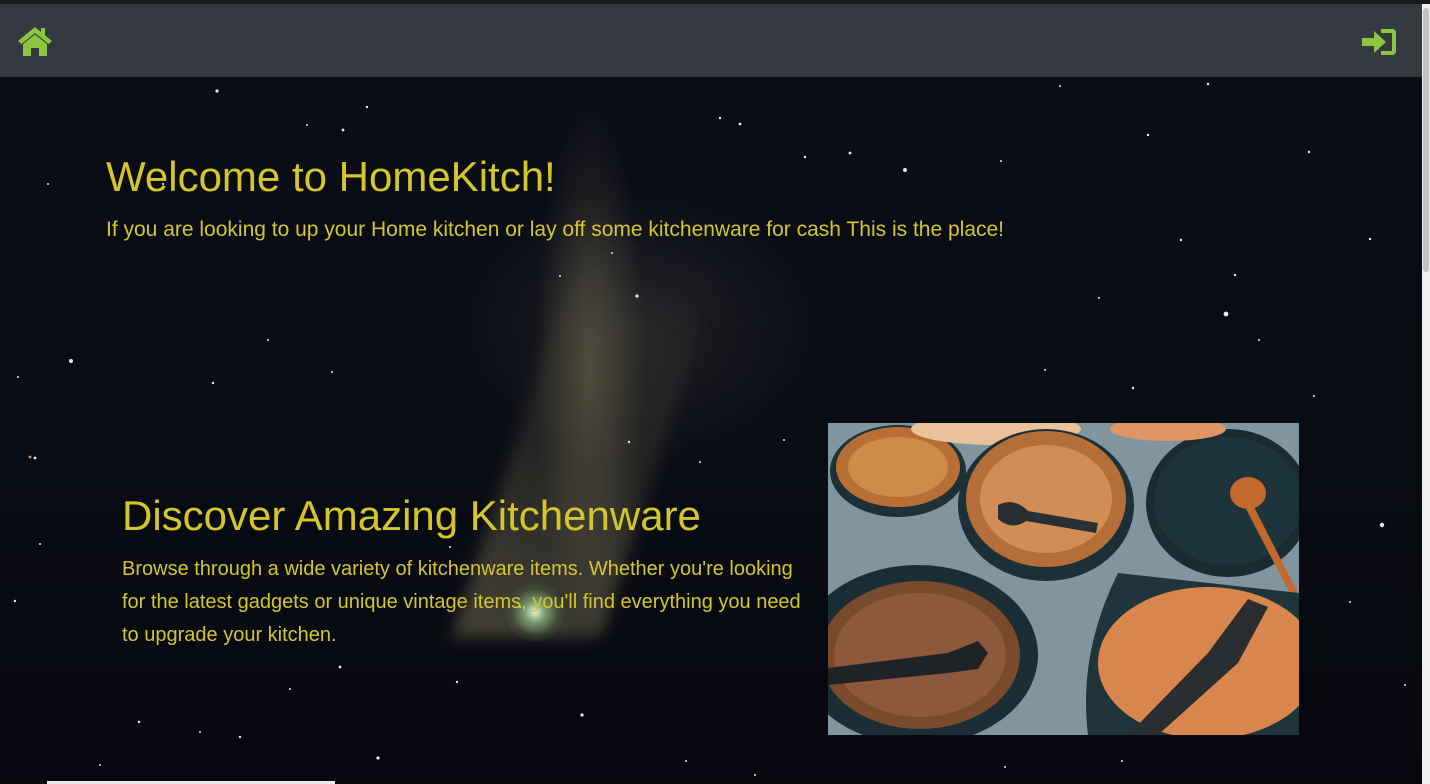 Image resolution: width=1430 pixels, height=784 pixels. Describe the element at coordinates (331, 176) in the screenshot. I see `welcome-title: Welcome to HomeKitch!` at that location.